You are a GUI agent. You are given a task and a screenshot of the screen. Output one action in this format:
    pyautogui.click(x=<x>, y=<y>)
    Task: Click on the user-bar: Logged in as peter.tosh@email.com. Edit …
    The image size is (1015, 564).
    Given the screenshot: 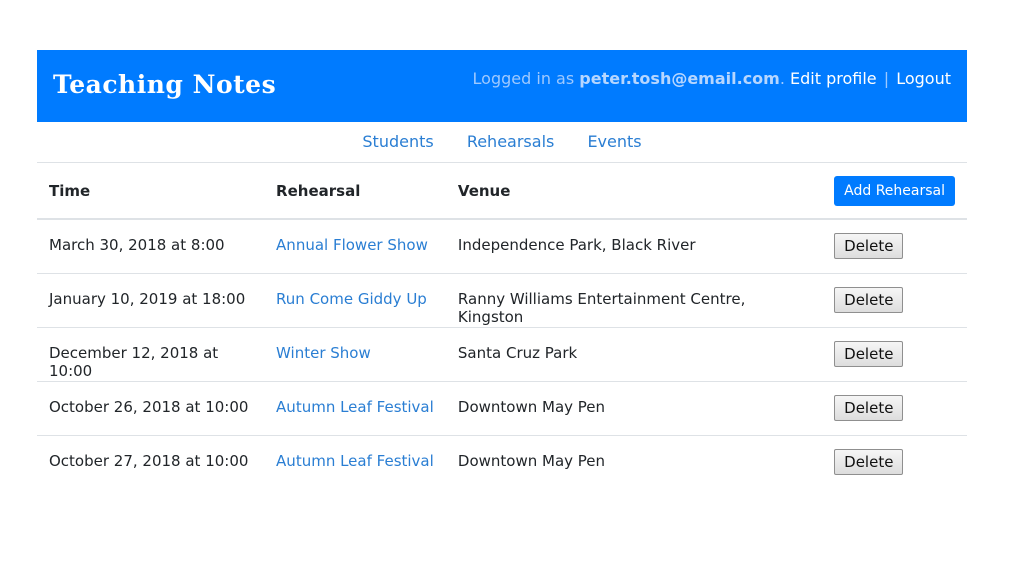 What is the action you would take?
    pyautogui.click(x=712, y=78)
    